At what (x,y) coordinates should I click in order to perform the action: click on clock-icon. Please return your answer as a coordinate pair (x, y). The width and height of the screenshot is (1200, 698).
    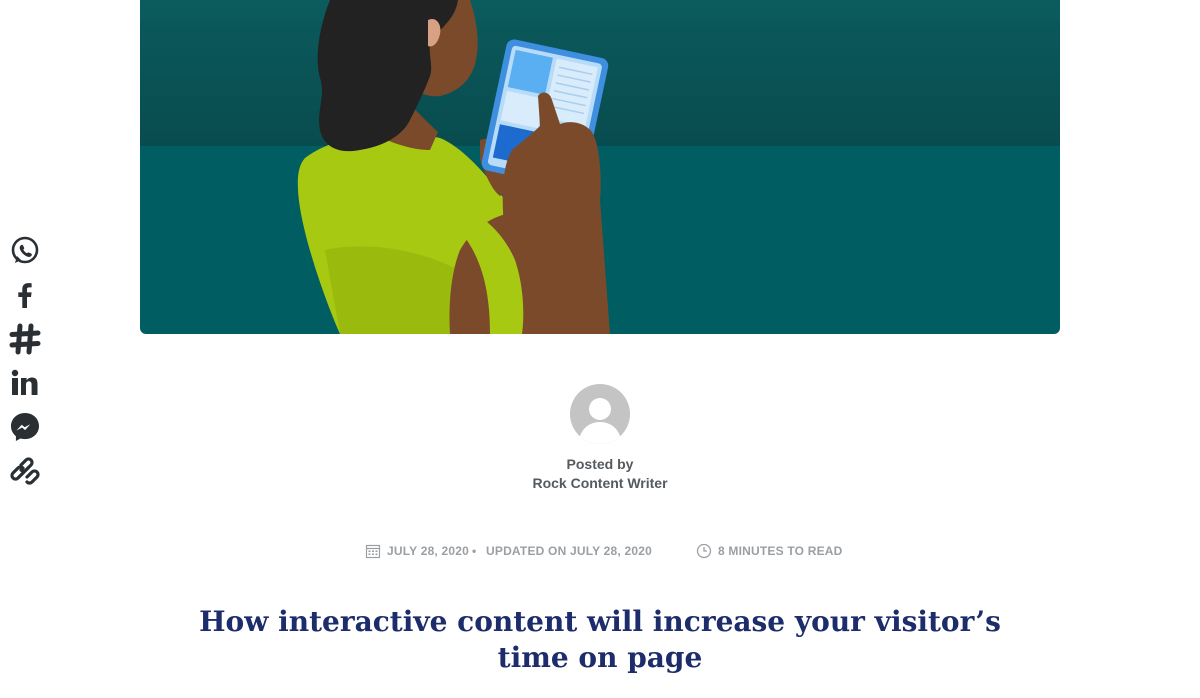
    Looking at the image, I should click on (704, 551).